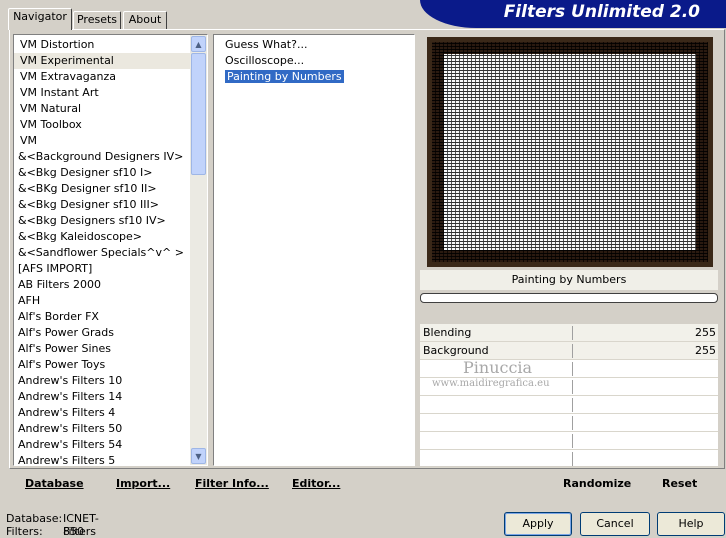 This screenshot has height=538, width=726. What do you see at coordinates (198, 456) in the screenshot?
I see `scroll-down-icon: ▼` at bounding box center [198, 456].